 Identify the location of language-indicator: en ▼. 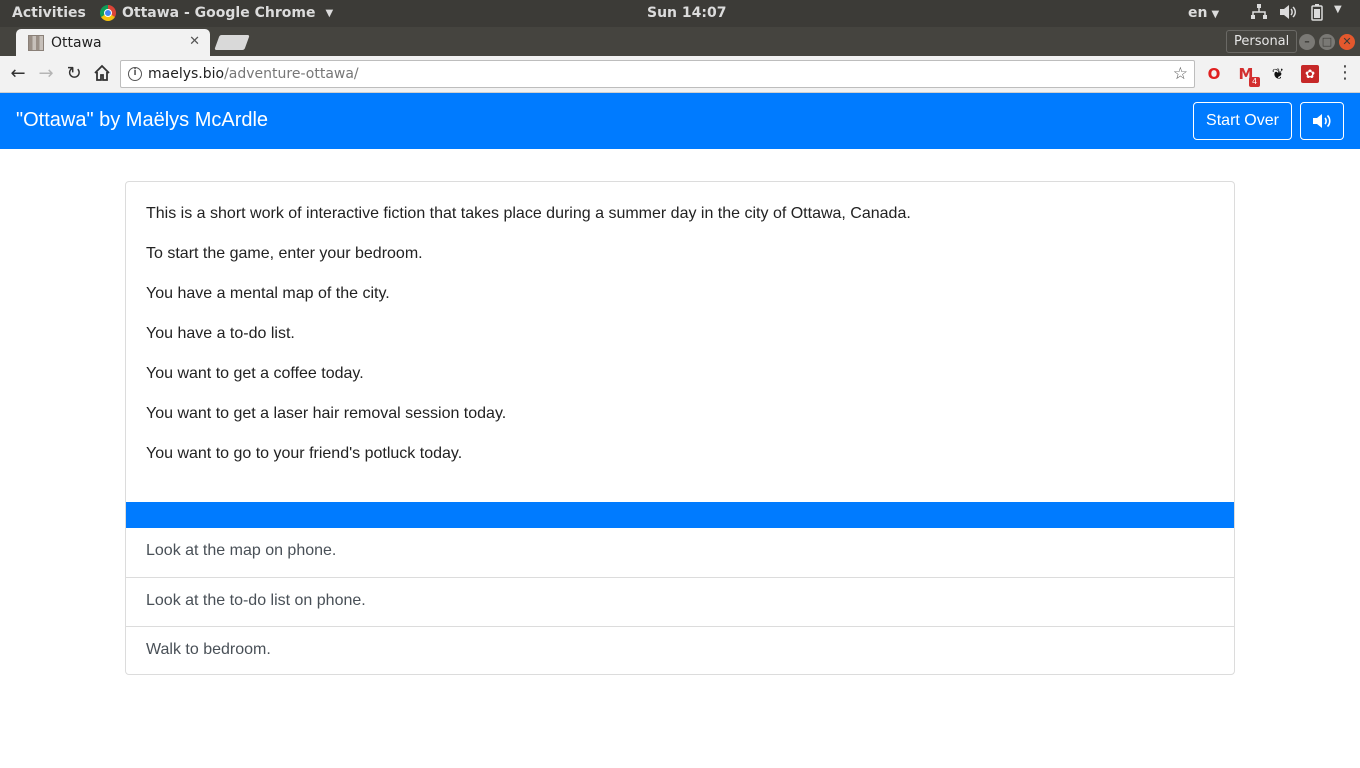
(1203, 13).